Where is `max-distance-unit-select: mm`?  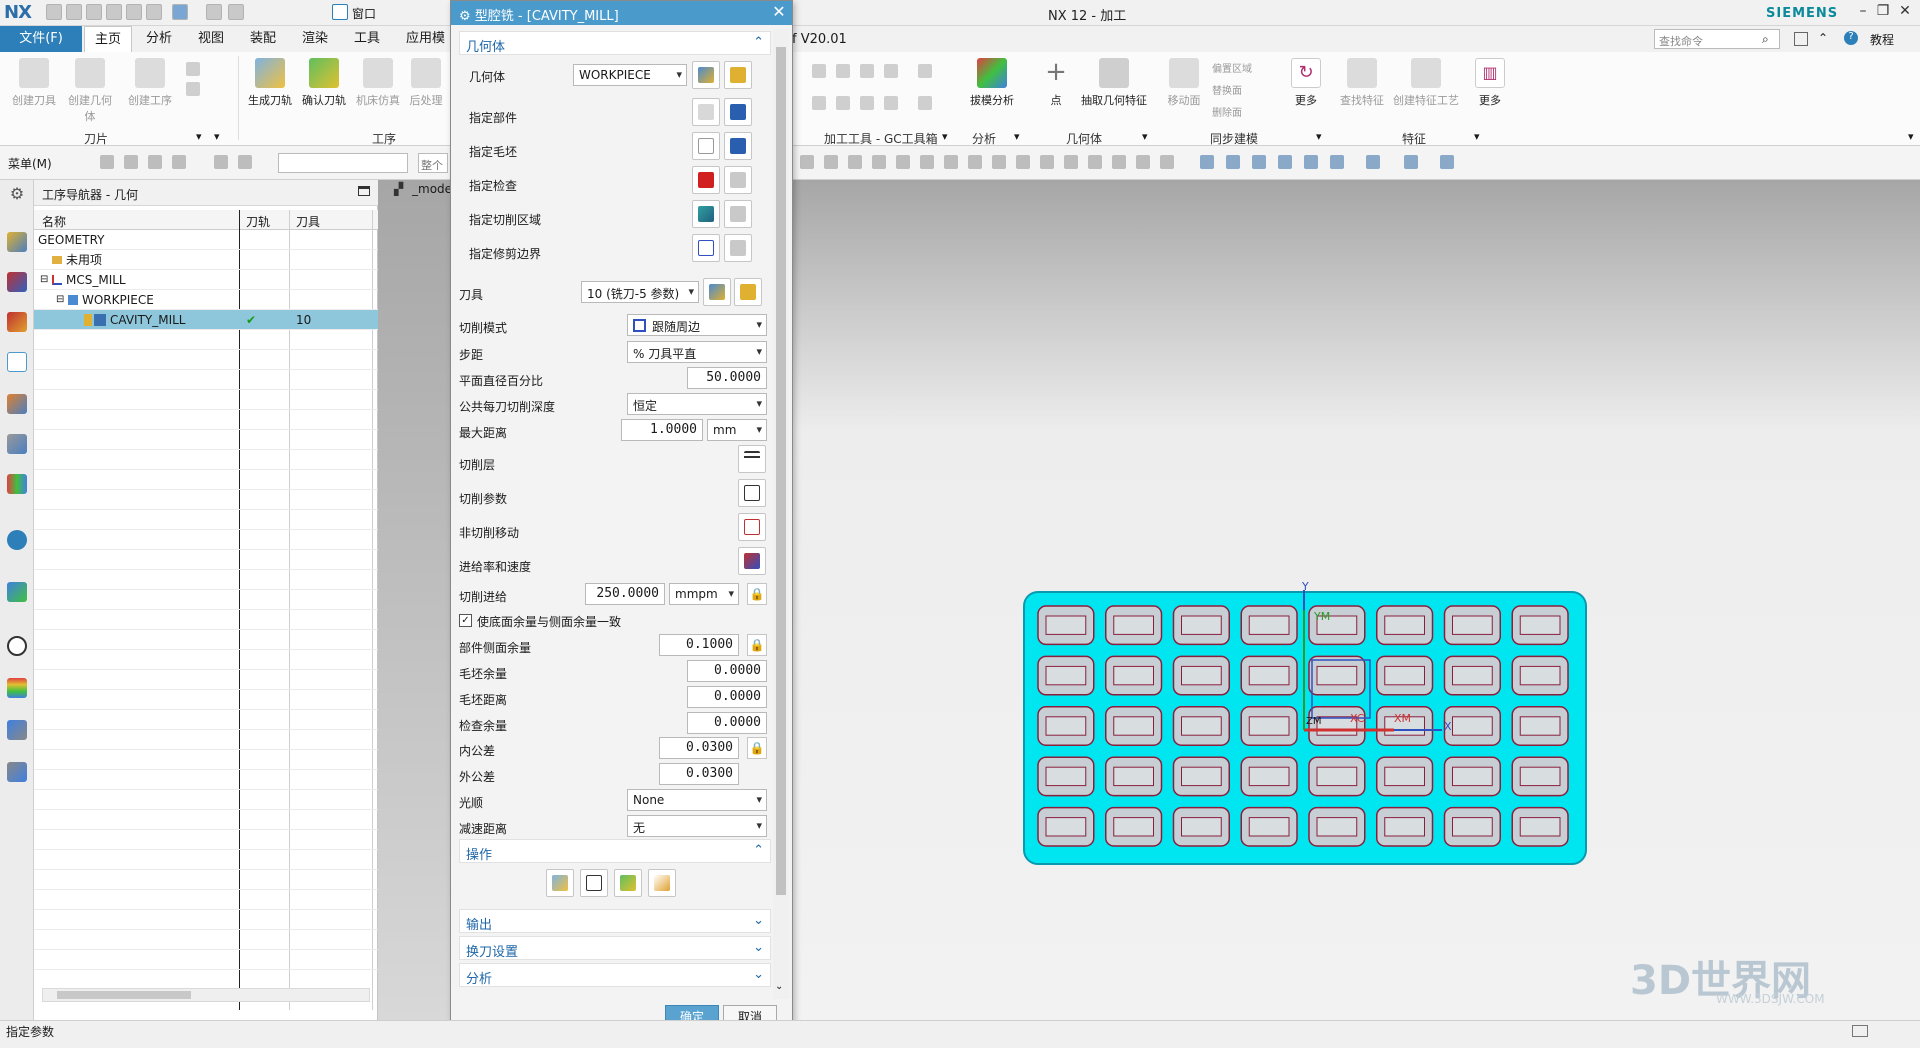 max-distance-unit-select: mm is located at coordinates (737, 430).